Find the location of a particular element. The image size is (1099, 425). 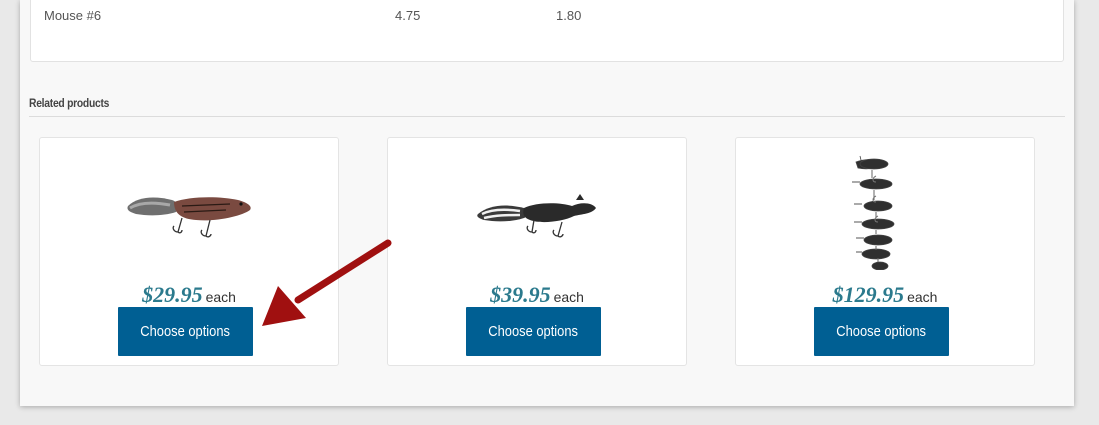

price-row: $29.95 each is located at coordinates (189, 295).